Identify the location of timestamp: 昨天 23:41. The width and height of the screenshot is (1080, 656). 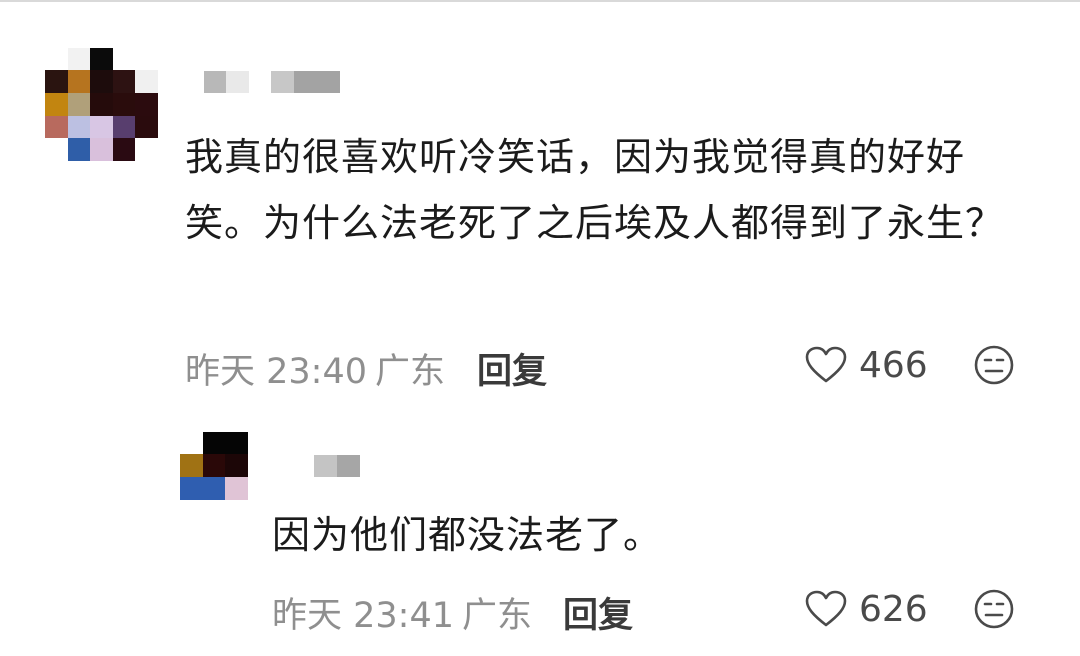
(363, 616).